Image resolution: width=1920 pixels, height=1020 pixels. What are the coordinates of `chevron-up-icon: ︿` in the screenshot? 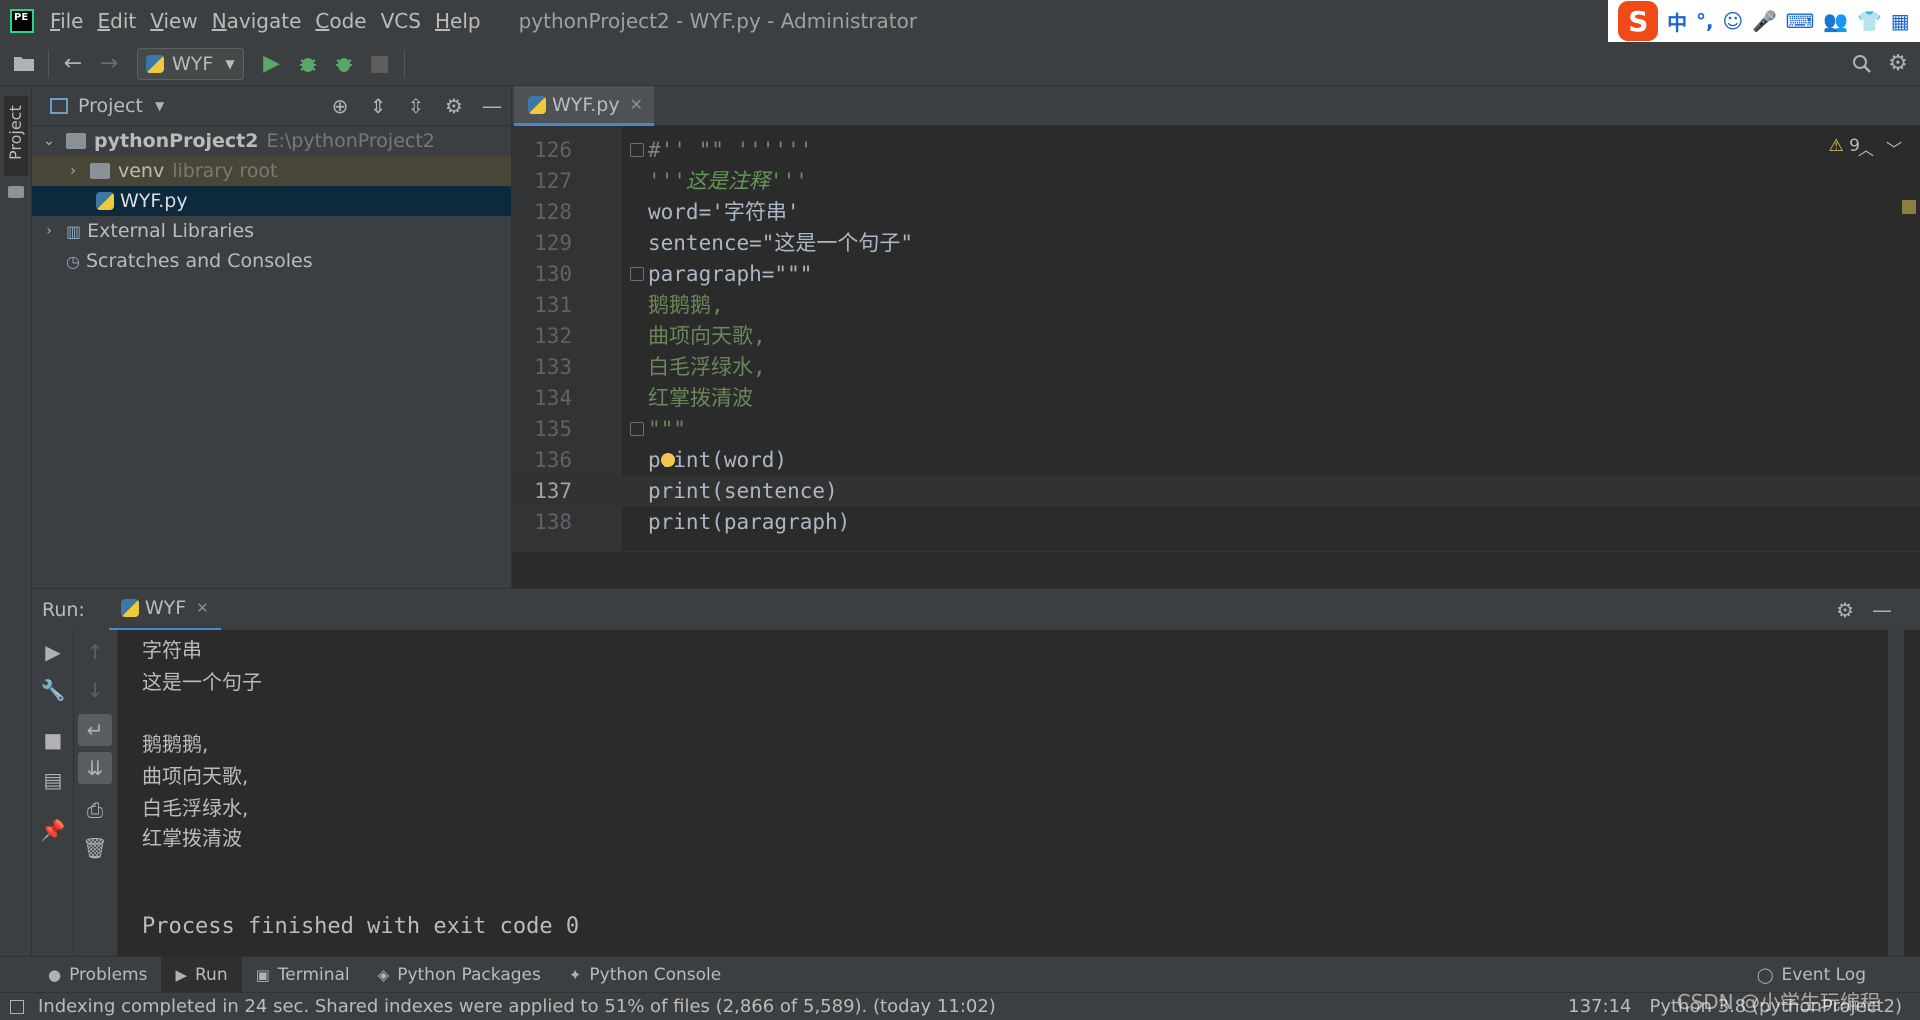 It's located at (1872, 149).